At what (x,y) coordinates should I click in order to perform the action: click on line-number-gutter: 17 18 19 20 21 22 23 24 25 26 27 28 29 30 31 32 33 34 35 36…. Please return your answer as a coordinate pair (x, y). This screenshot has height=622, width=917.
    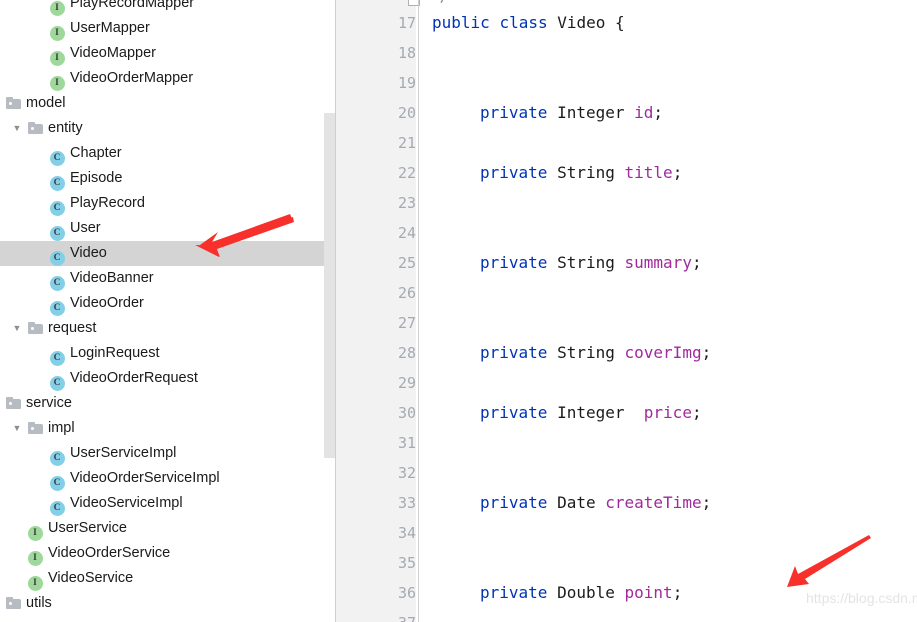
    Looking at the image, I should click on (376, 311).